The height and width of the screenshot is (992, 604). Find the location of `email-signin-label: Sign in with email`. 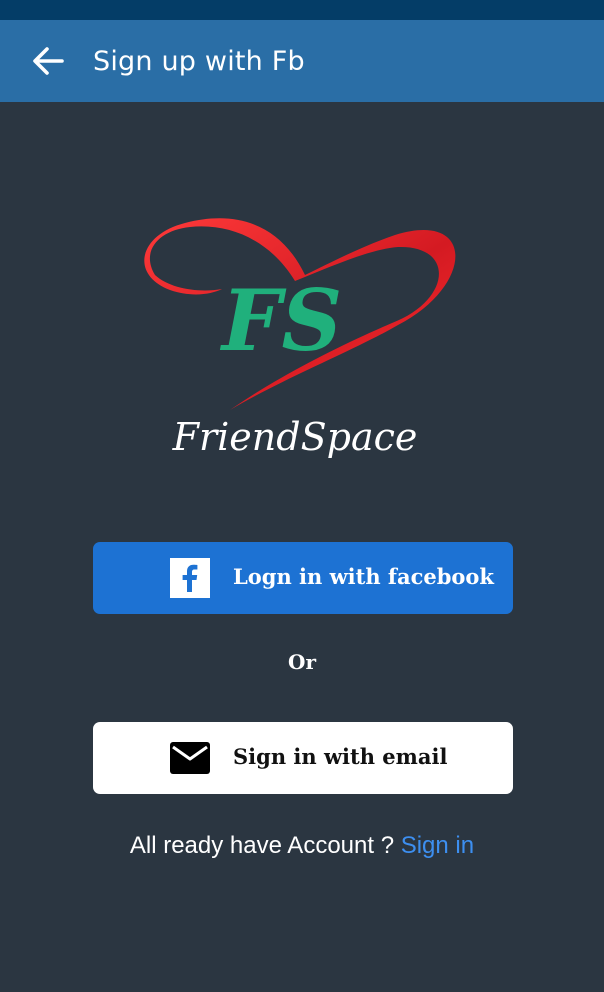

email-signin-label: Sign in with email is located at coordinates (340, 756).